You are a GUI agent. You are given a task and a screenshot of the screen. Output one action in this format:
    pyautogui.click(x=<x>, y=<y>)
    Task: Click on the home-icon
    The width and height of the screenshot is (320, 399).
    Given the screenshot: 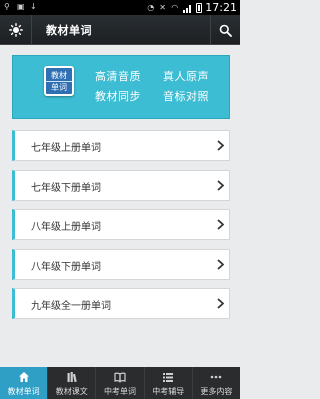 What is the action you would take?
    pyautogui.click(x=23, y=377)
    